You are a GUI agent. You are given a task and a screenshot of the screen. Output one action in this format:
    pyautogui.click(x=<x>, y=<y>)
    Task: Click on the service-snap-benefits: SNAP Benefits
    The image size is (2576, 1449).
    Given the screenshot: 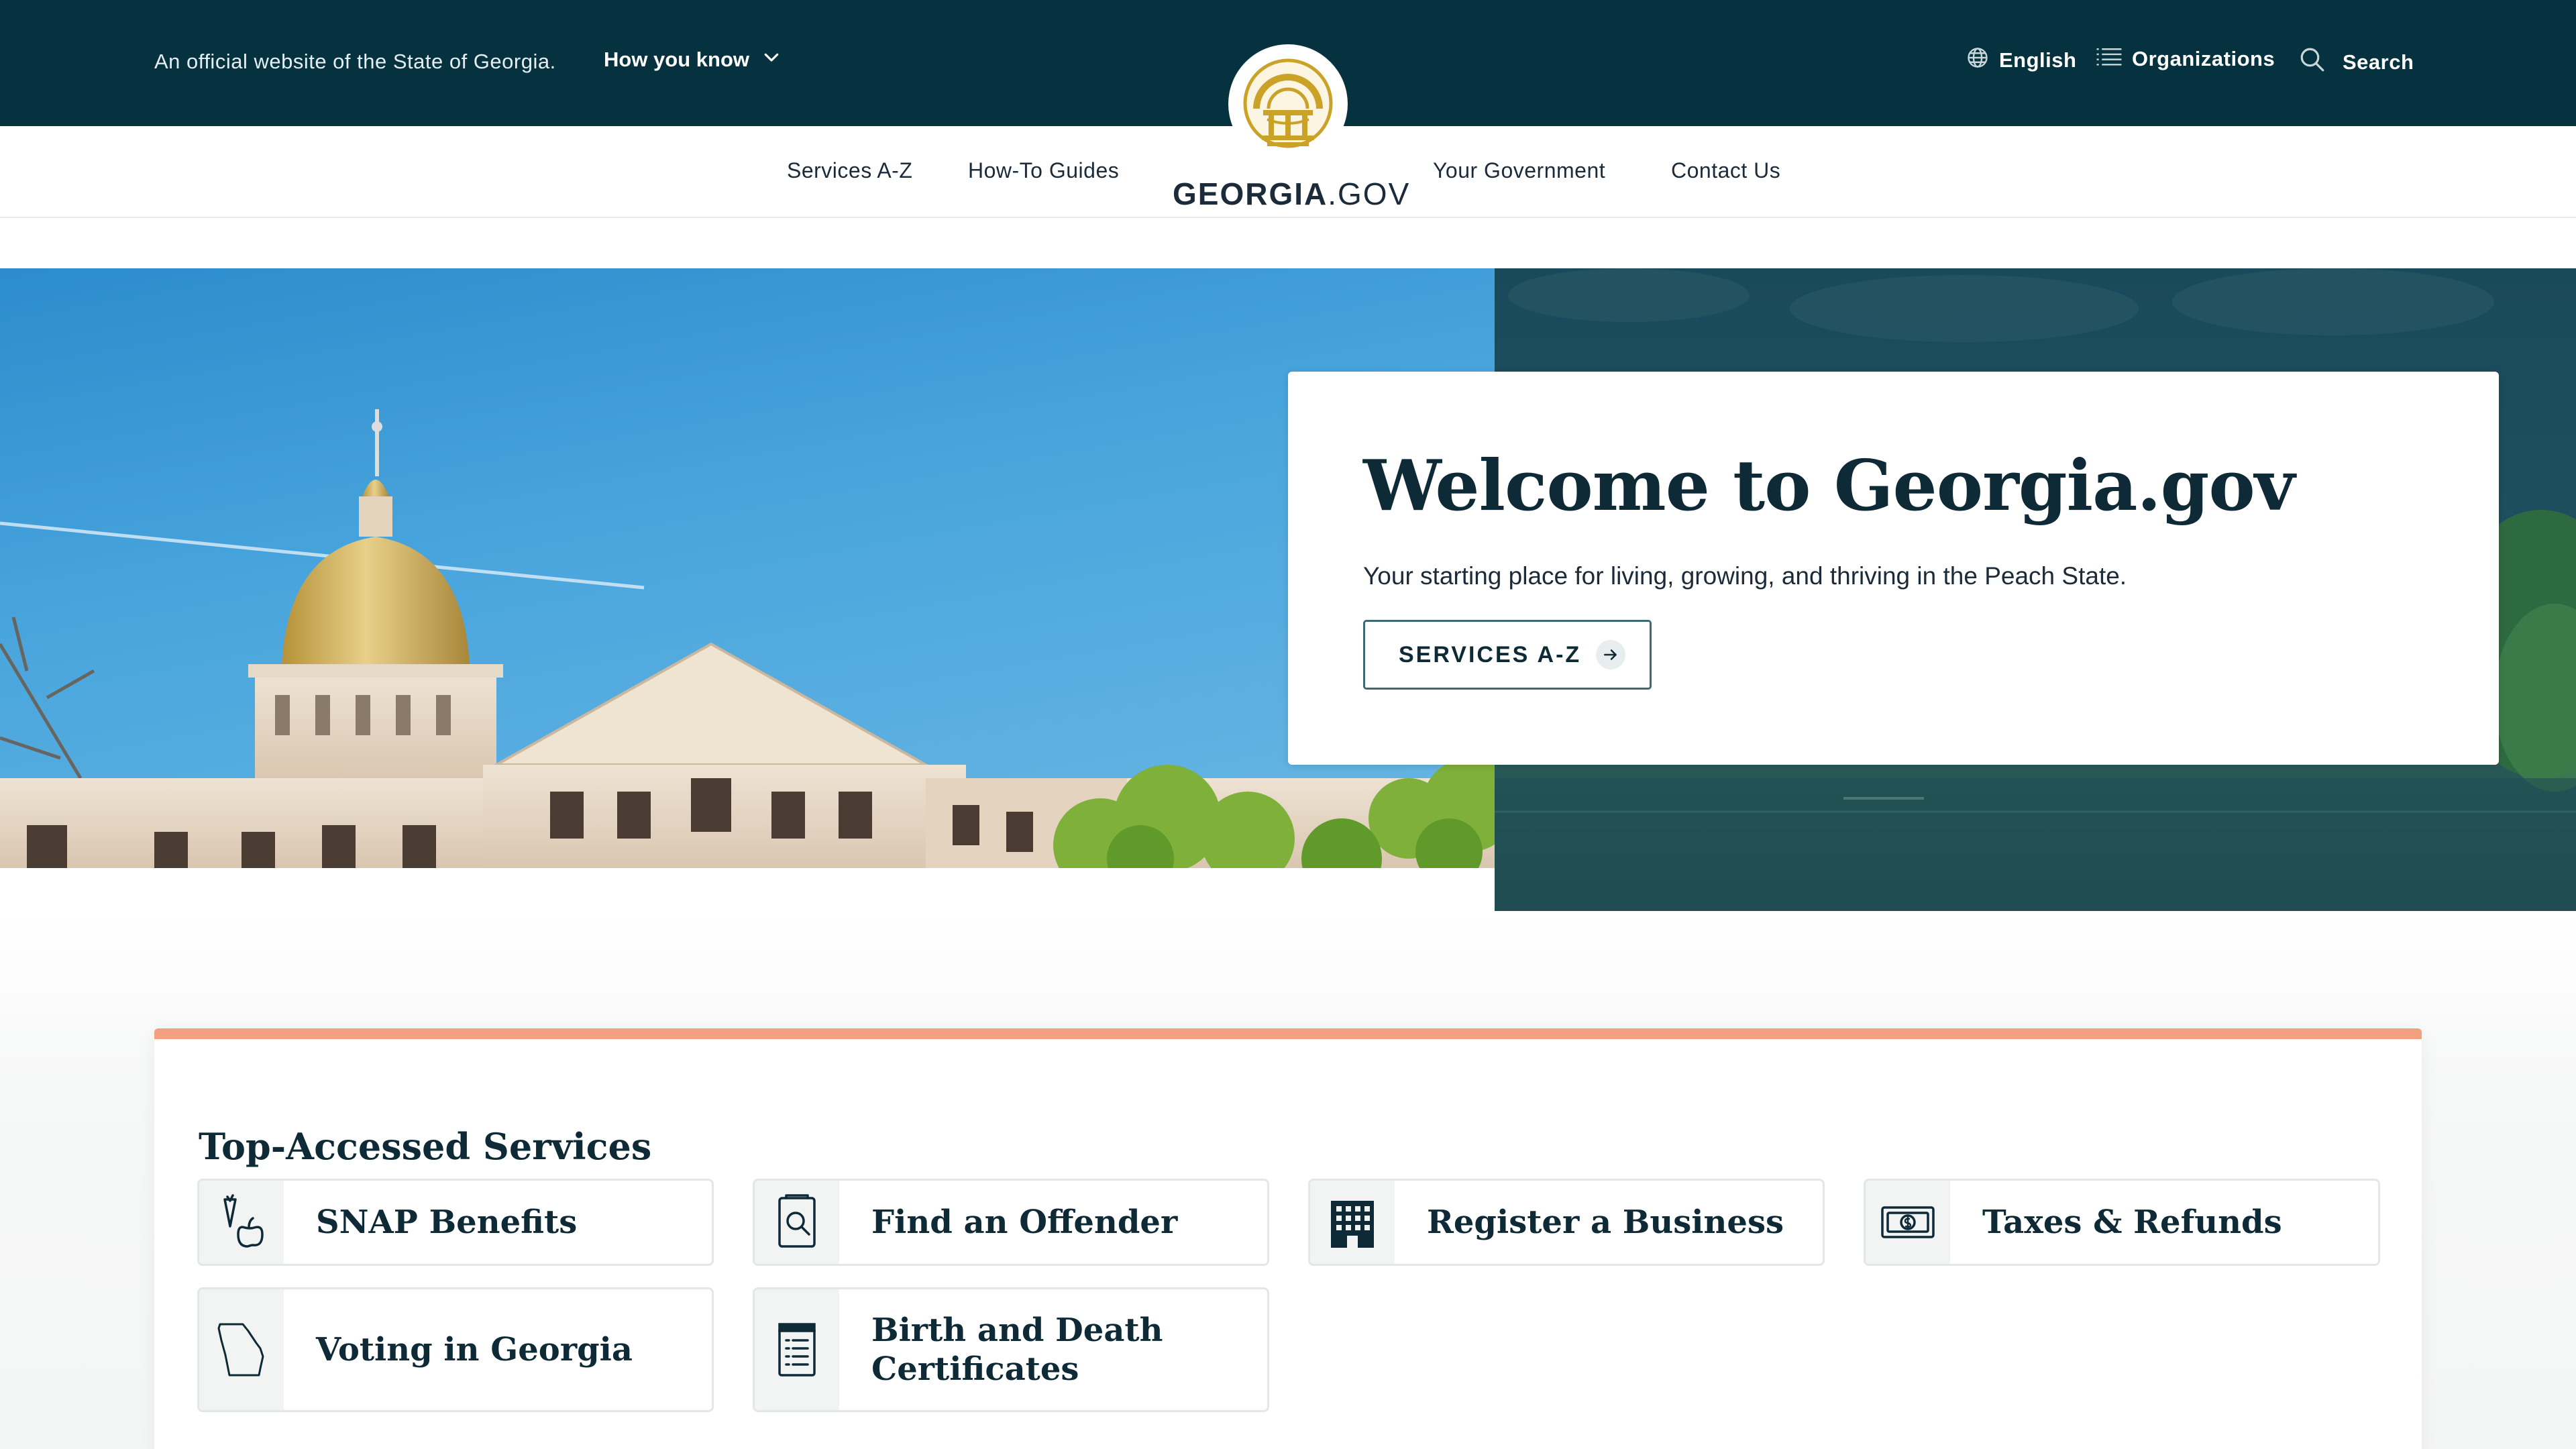 What is the action you would take?
    pyautogui.click(x=455, y=1222)
    